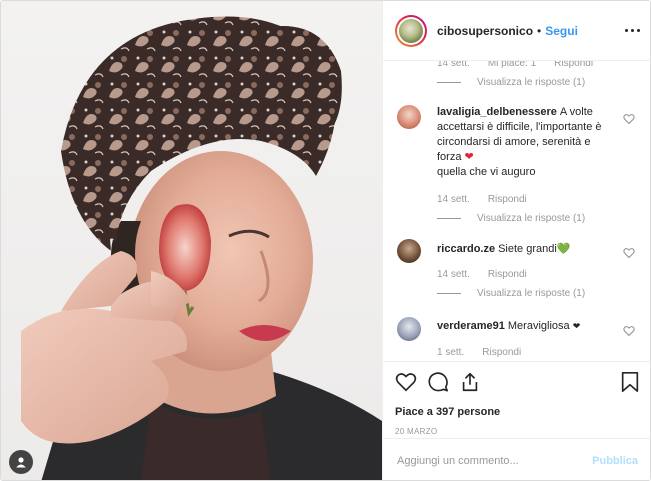 Image resolution: width=651 pixels, height=481 pixels. What do you see at coordinates (486, 172) in the screenshot?
I see `comment-content-tail: quella che vi auguro` at bounding box center [486, 172].